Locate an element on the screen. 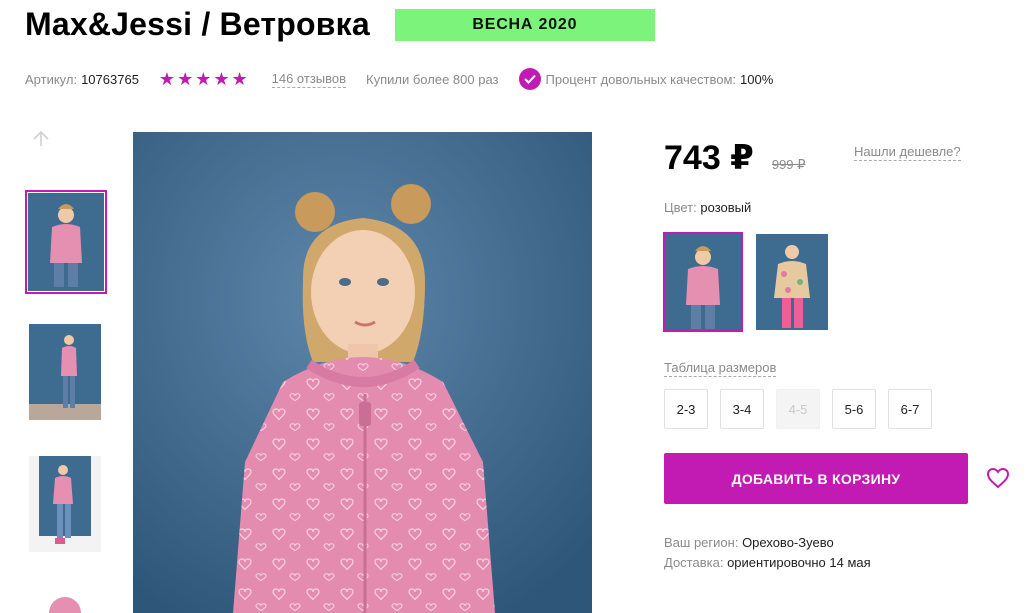 This screenshot has height=613, width=1026. rating-stars: ★ ★ ★ ★ ★ is located at coordinates (204, 79).